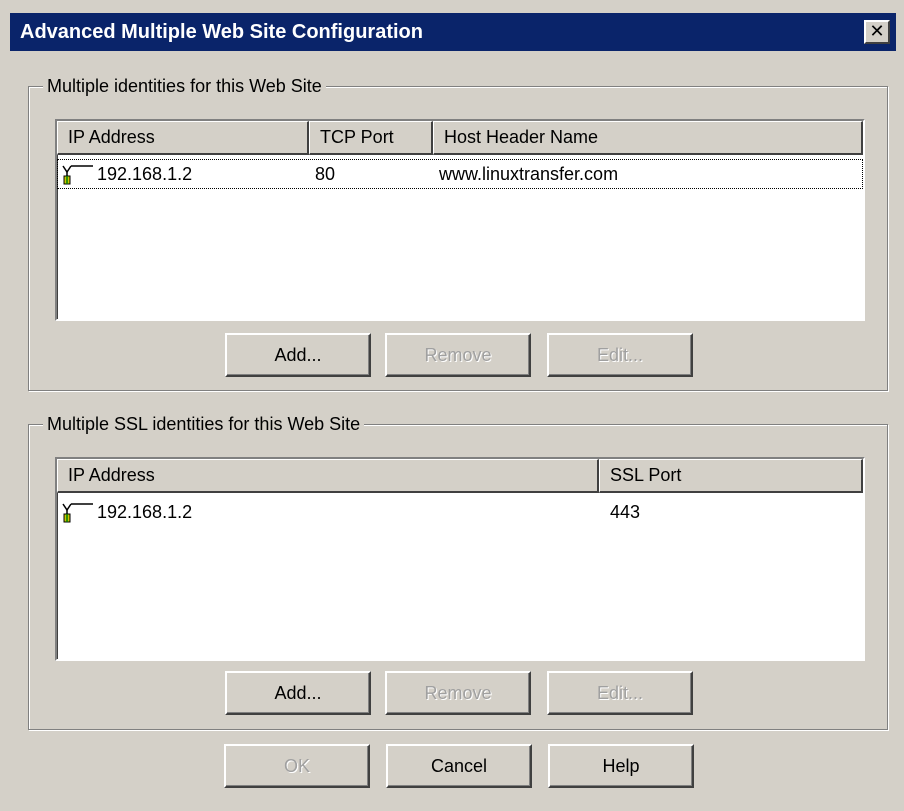 The width and height of the screenshot is (904, 811). I want to click on help-button-label: Help, so click(621, 766).